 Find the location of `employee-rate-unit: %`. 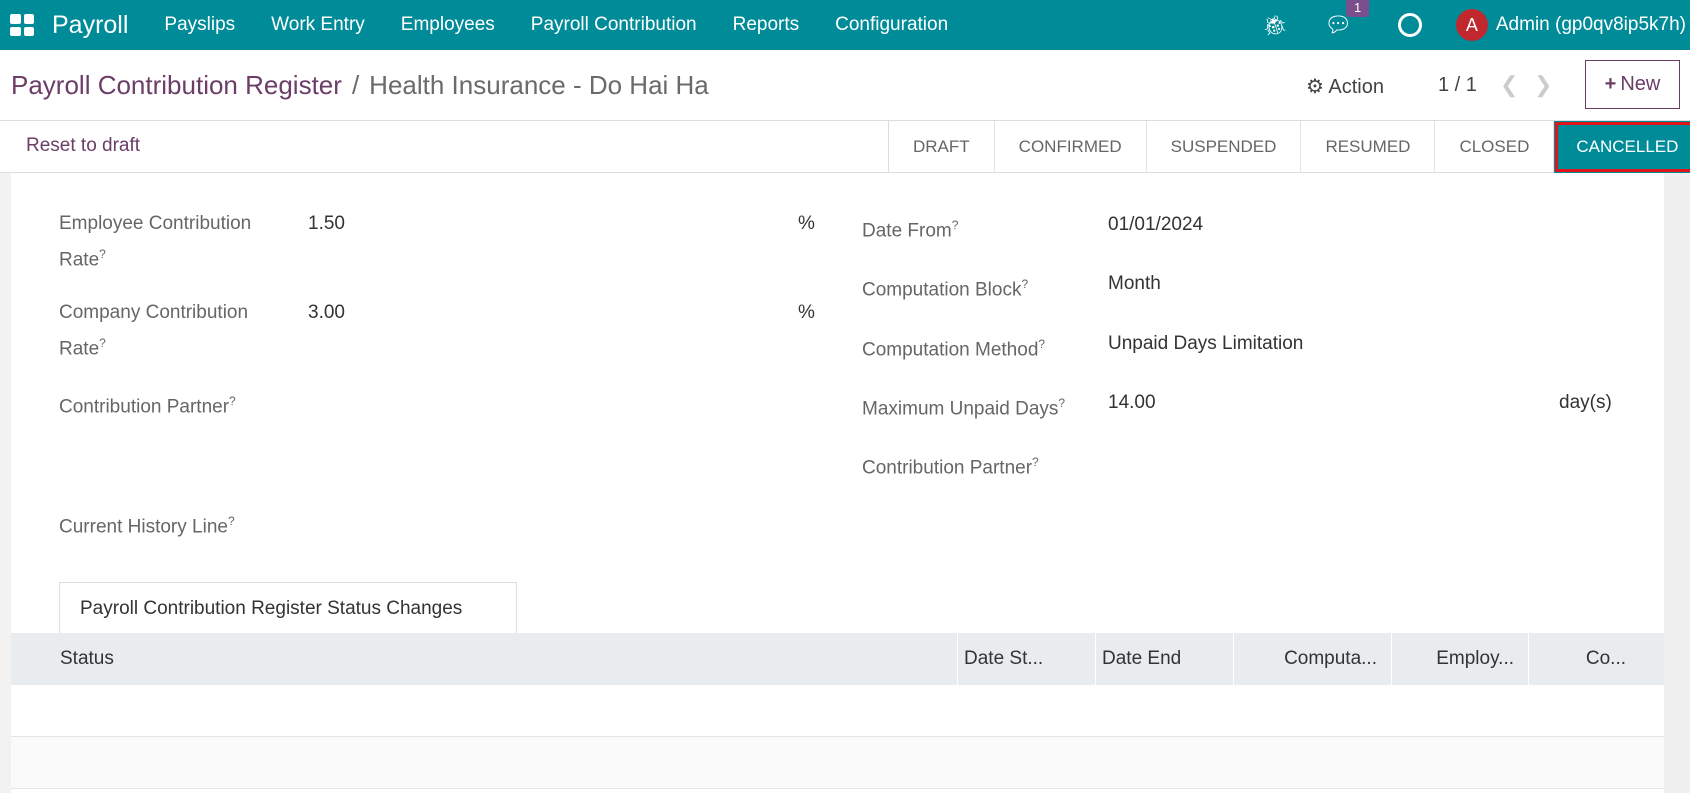

employee-rate-unit: % is located at coordinates (806, 223).